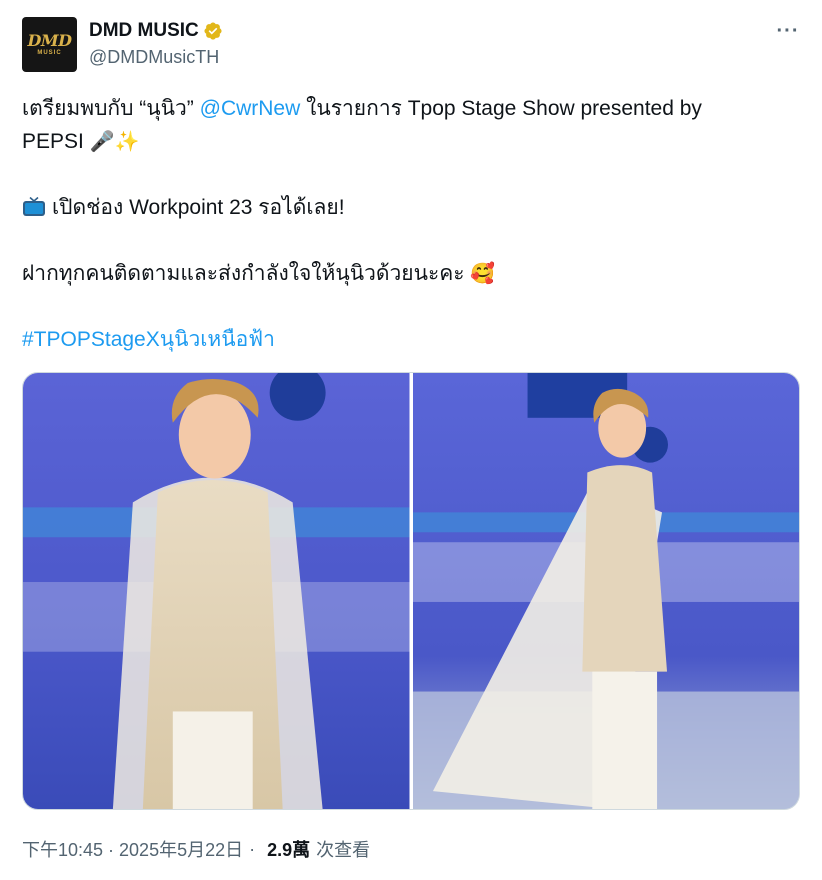 Image resolution: width=822 pixels, height=880 pixels. I want to click on tweet-line-5: #TPOPStageXนุนิวเหนือฟ้า, so click(412, 339).